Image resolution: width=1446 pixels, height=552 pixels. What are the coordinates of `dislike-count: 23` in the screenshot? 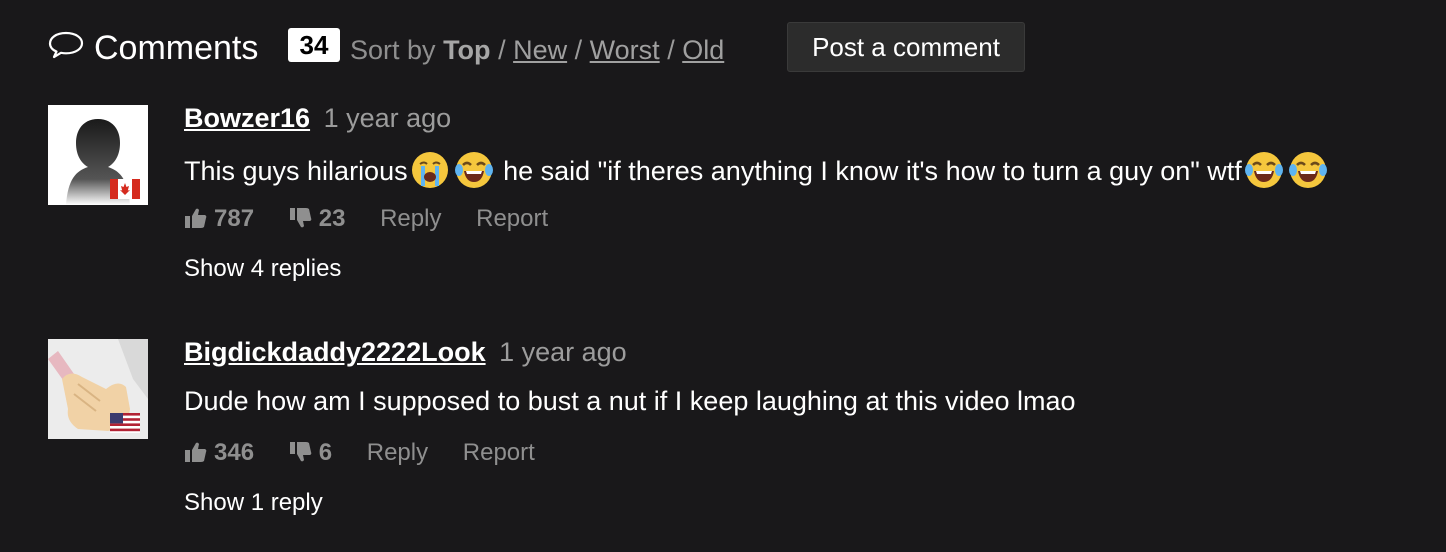 It's located at (332, 218).